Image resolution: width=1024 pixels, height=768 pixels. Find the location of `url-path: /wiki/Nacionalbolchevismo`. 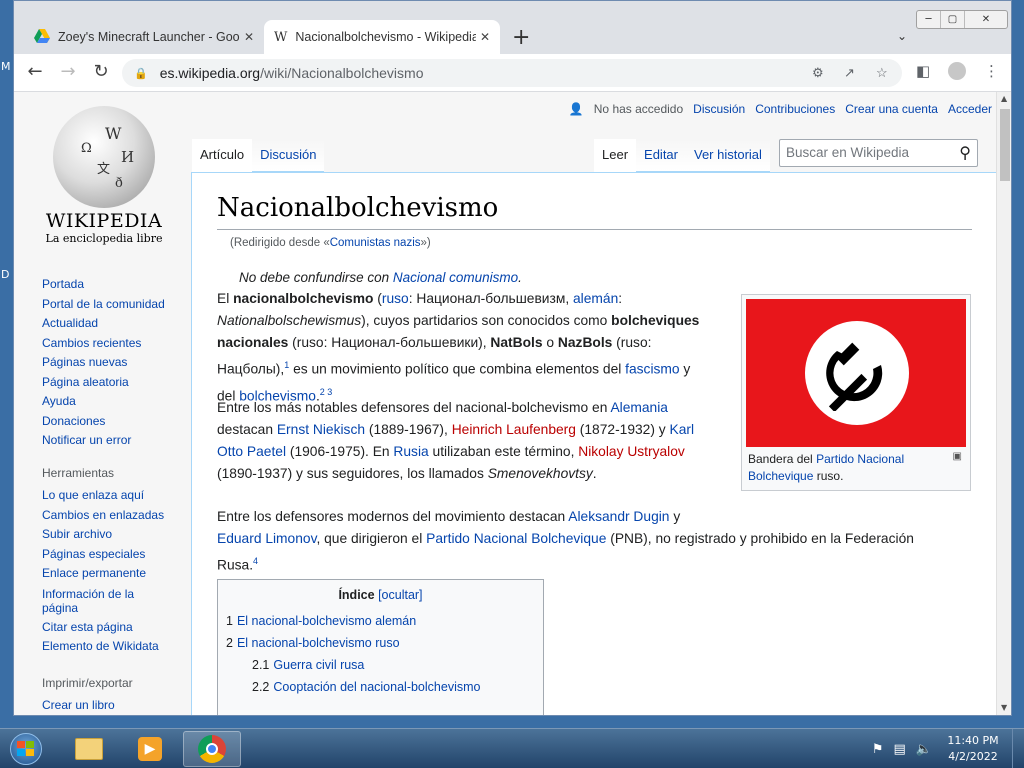

url-path: /wiki/Nacionalbolchevismo is located at coordinates (342, 73).